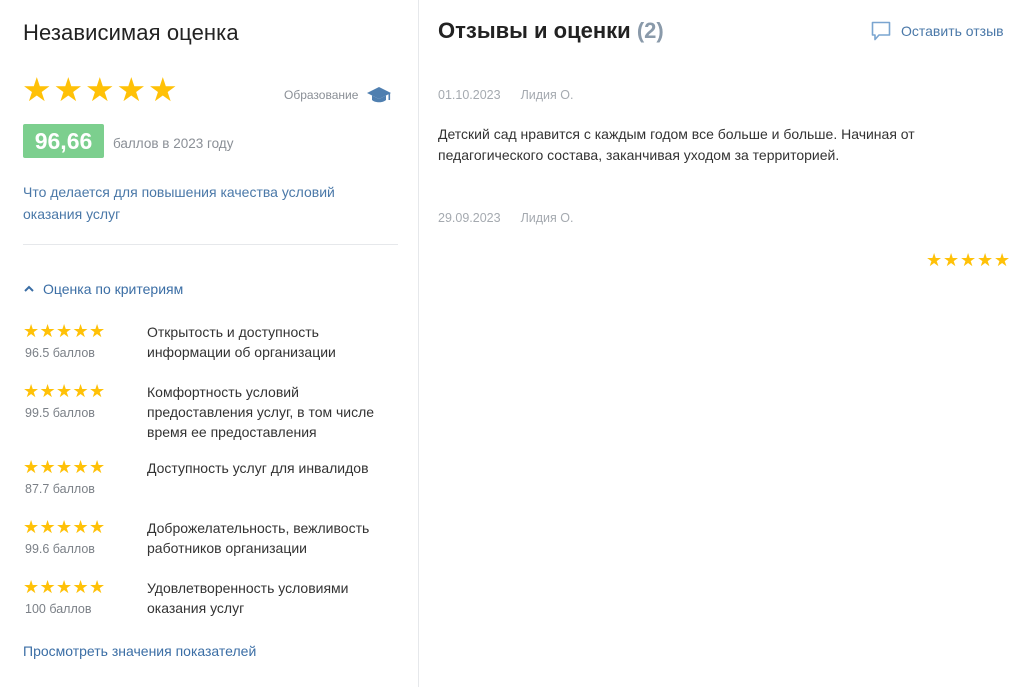  Describe the element at coordinates (60, 489) in the screenshot. I see `criterion-score: 87.7 баллов` at that location.